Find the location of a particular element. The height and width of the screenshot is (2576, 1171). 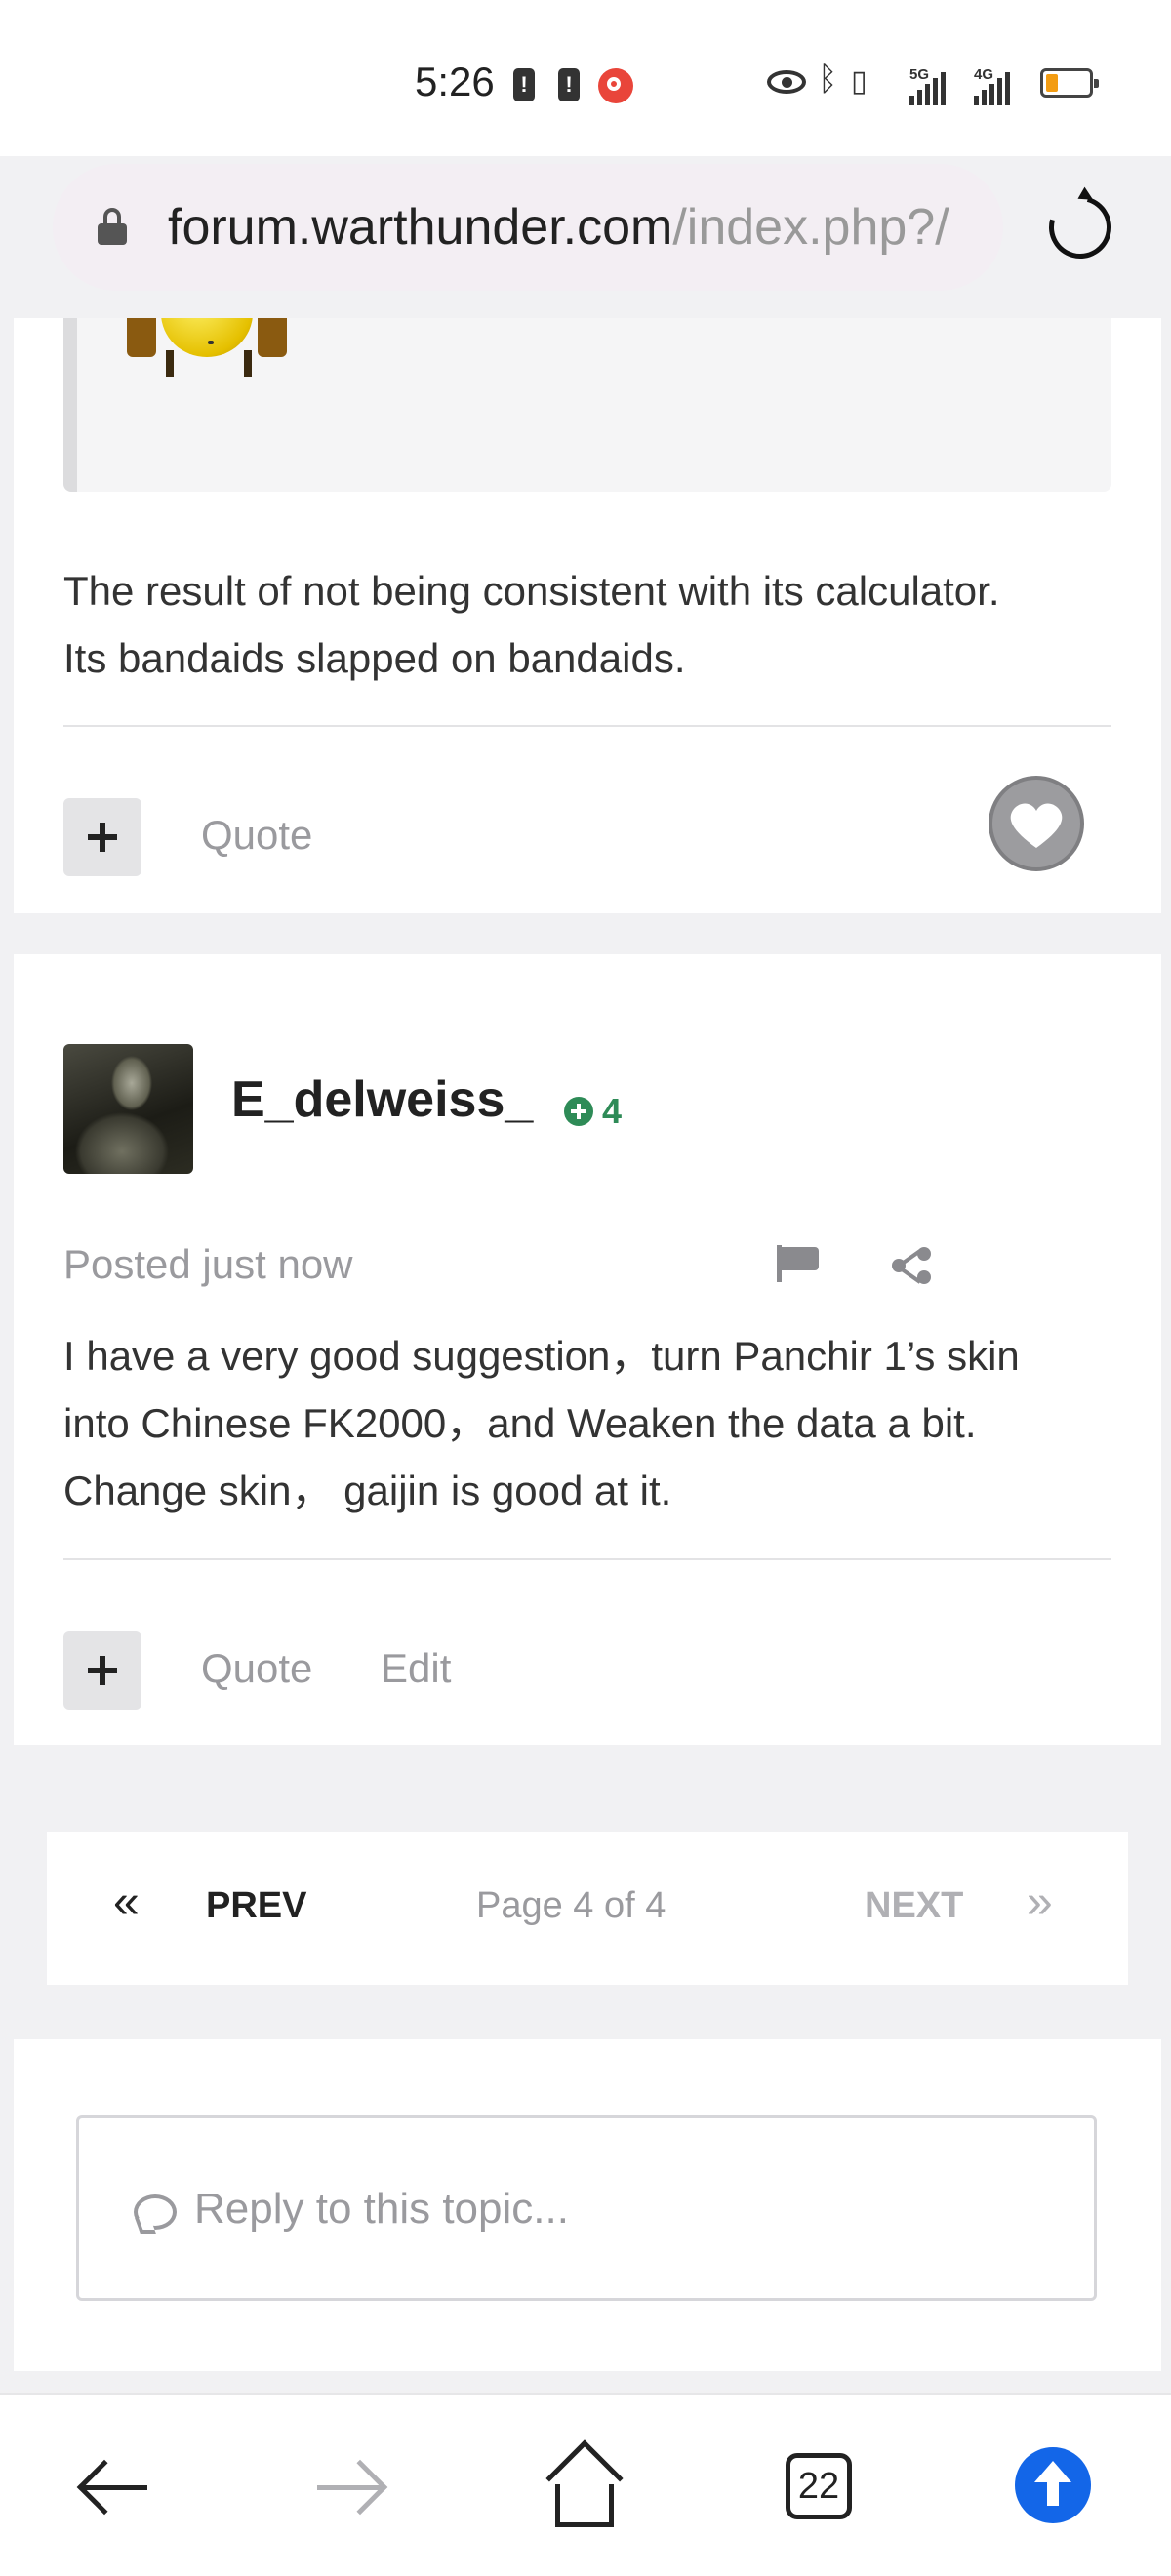

url-bar: forum.warthunder.com/index.php?/ is located at coordinates (528, 227).